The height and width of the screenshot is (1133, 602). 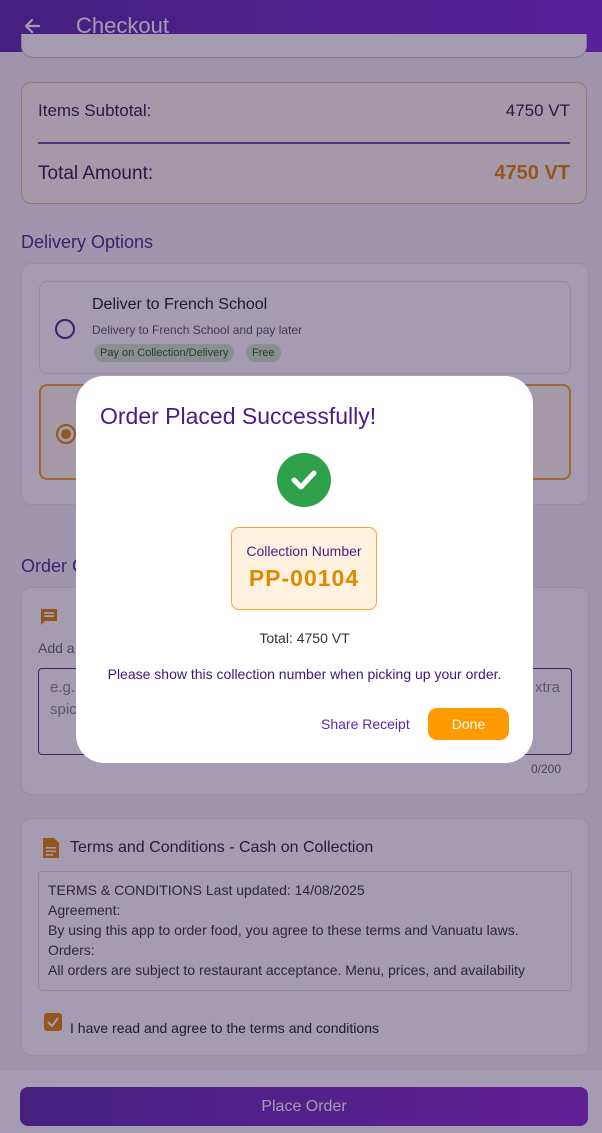 What do you see at coordinates (304, 578) in the screenshot?
I see `collection-number: PP-00104` at bounding box center [304, 578].